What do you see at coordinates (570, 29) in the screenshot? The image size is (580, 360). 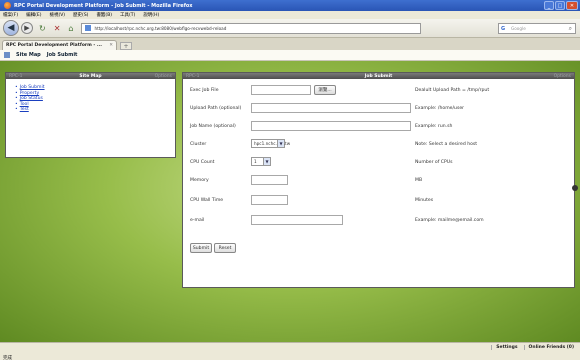 I see `search-icon: ⌕` at bounding box center [570, 29].